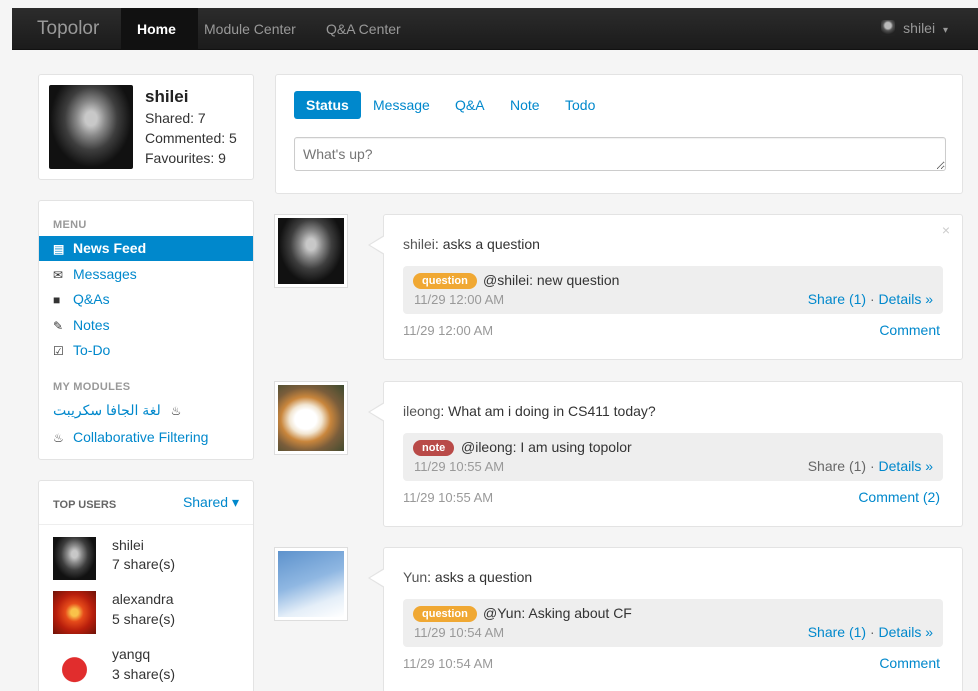  I want to click on user-menu-name: shilei, so click(919, 28).